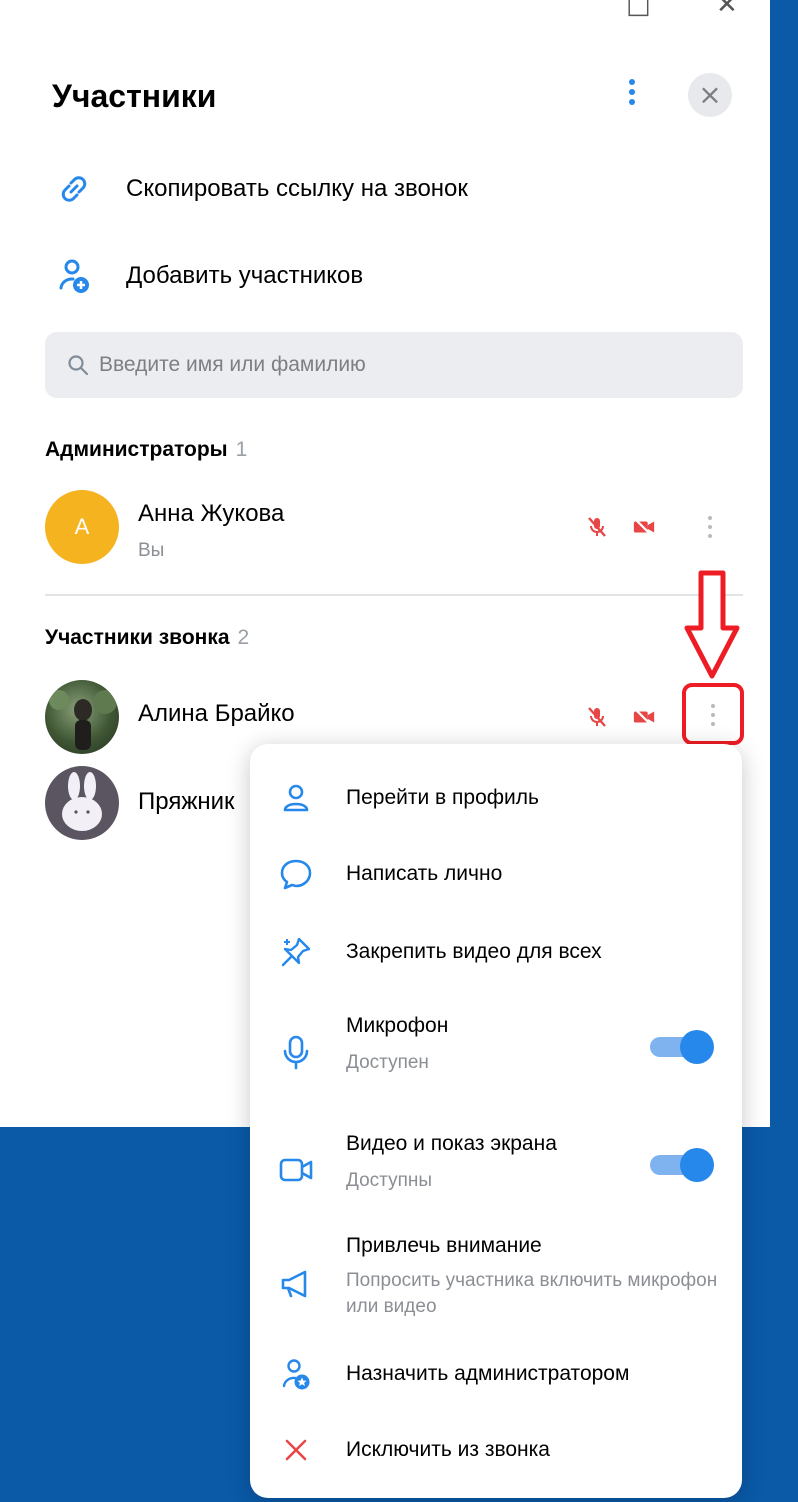 The height and width of the screenshot is (1502, 798). What do you see at coordinates (151, 550) in the screenshot?
I see `participant-subtitle: Вы` at bounding box center [151, 550].